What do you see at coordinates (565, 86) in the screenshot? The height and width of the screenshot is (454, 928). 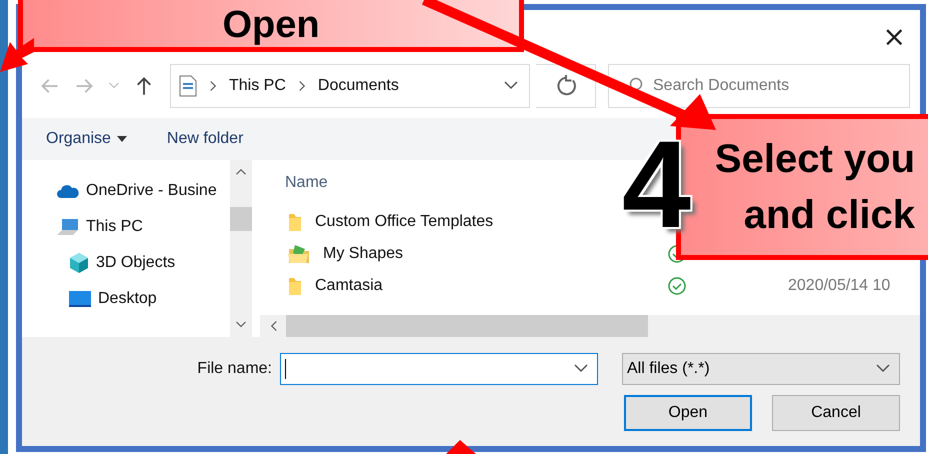 I see `refresh-icon` at bounding box center [565, 86].